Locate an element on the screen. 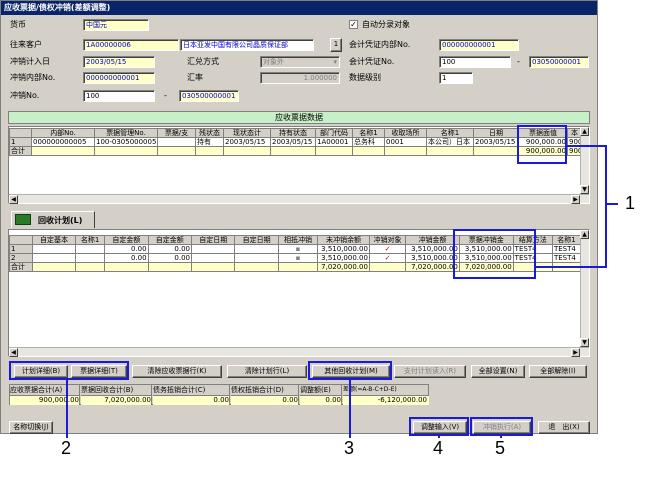  callout-5-box is located at coordinates (501, 426).